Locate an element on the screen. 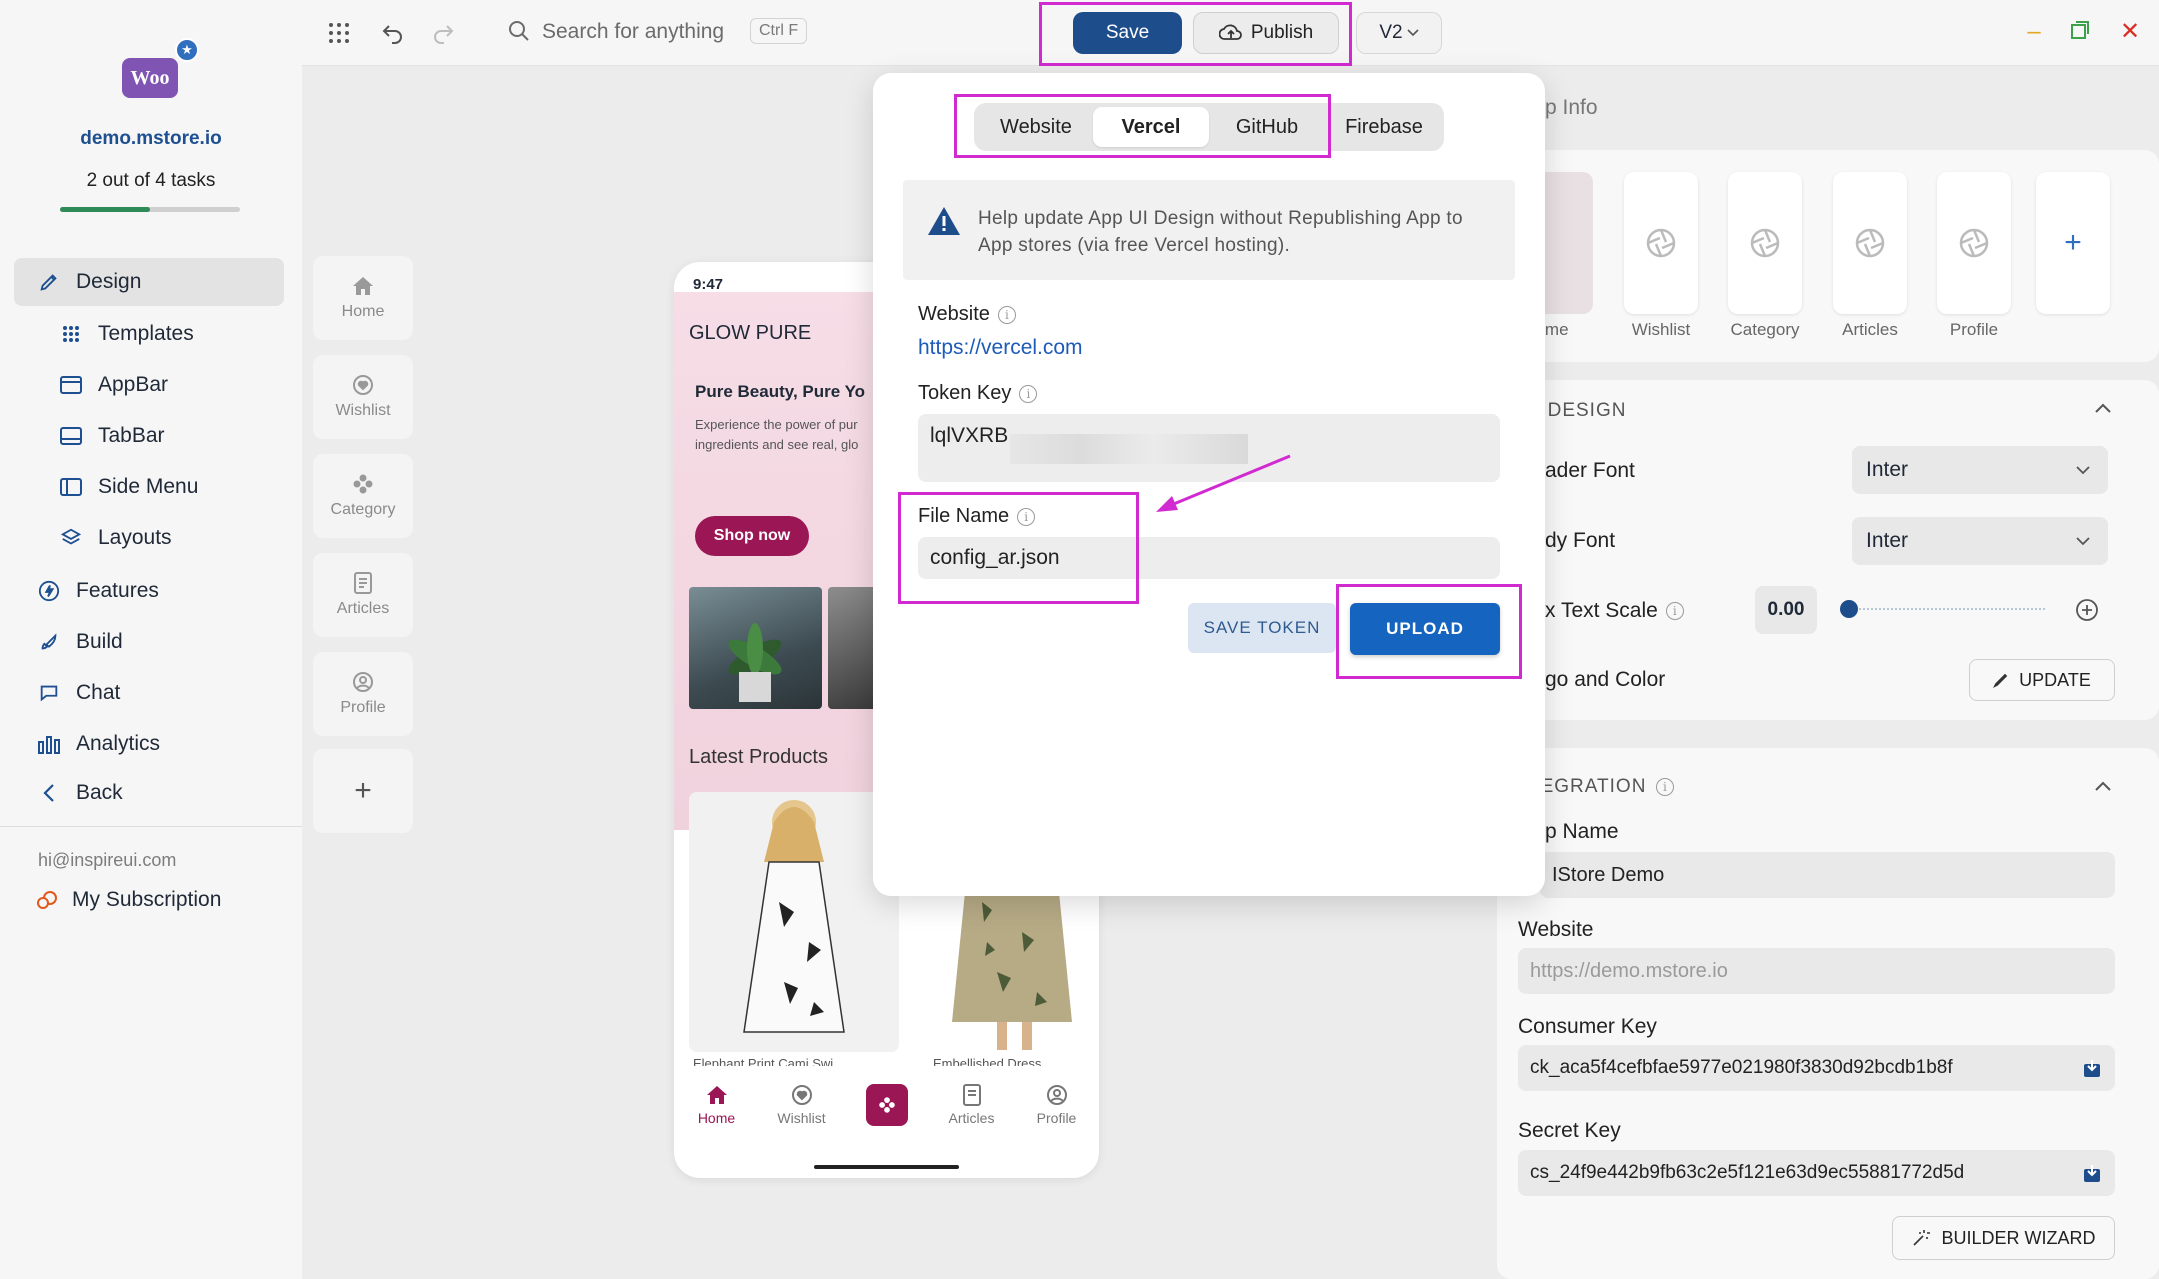  text-scale-value: 0.00 is located at coordinates (1786, 610).